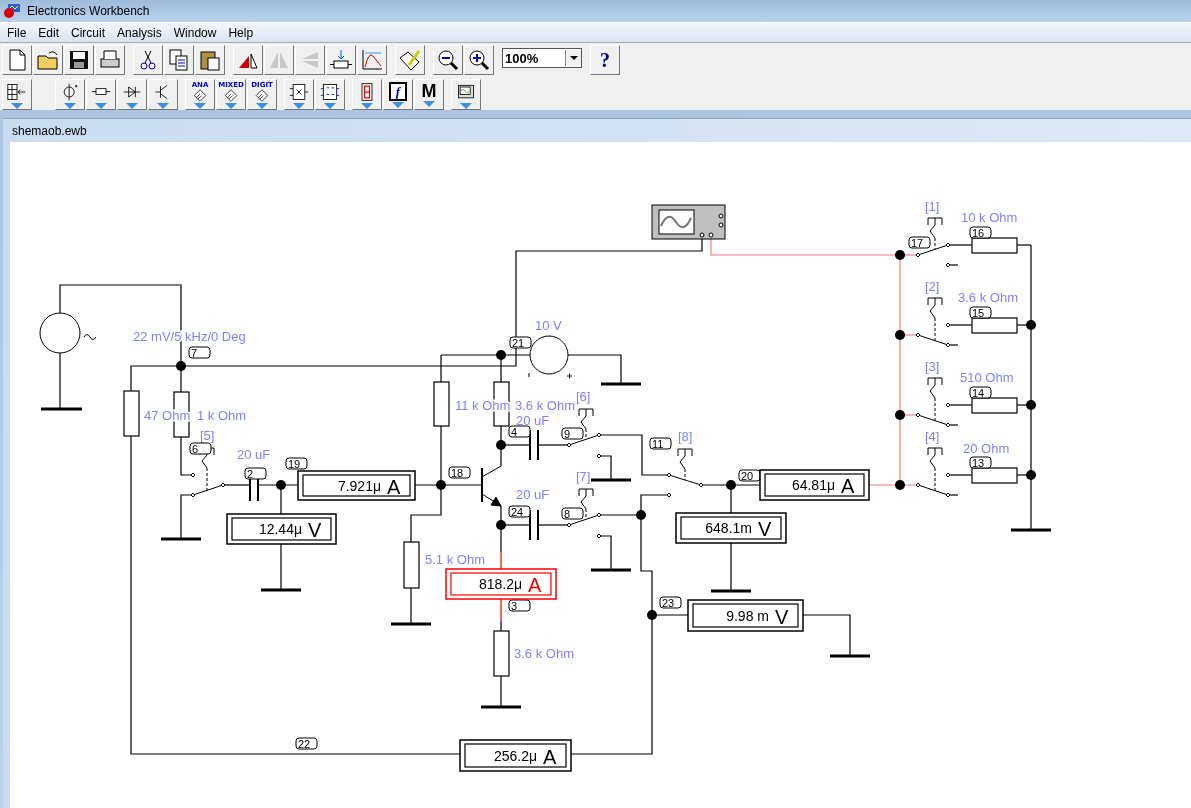  What do you see at coordinates (241, 32) in the screenshot?
I see `menu-item: Help` at bounding box center [241, 32].